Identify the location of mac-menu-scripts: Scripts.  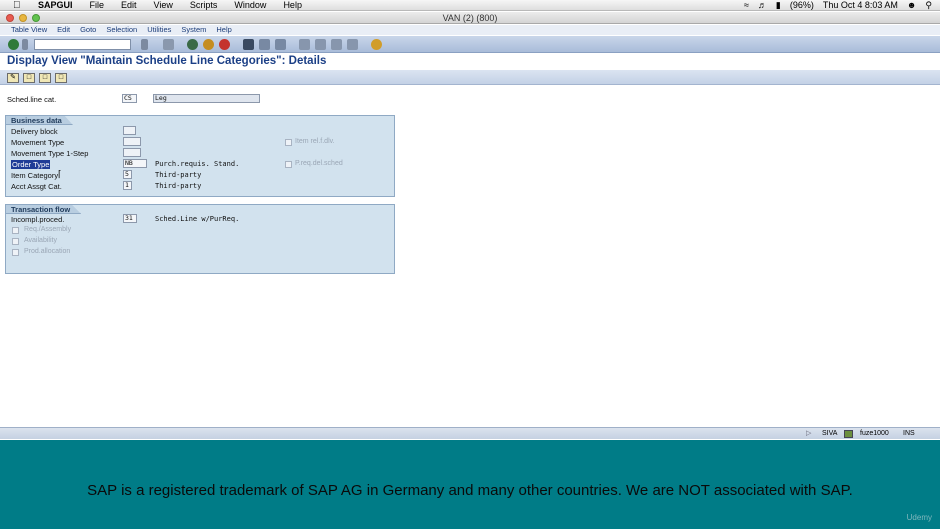
(204, 5).